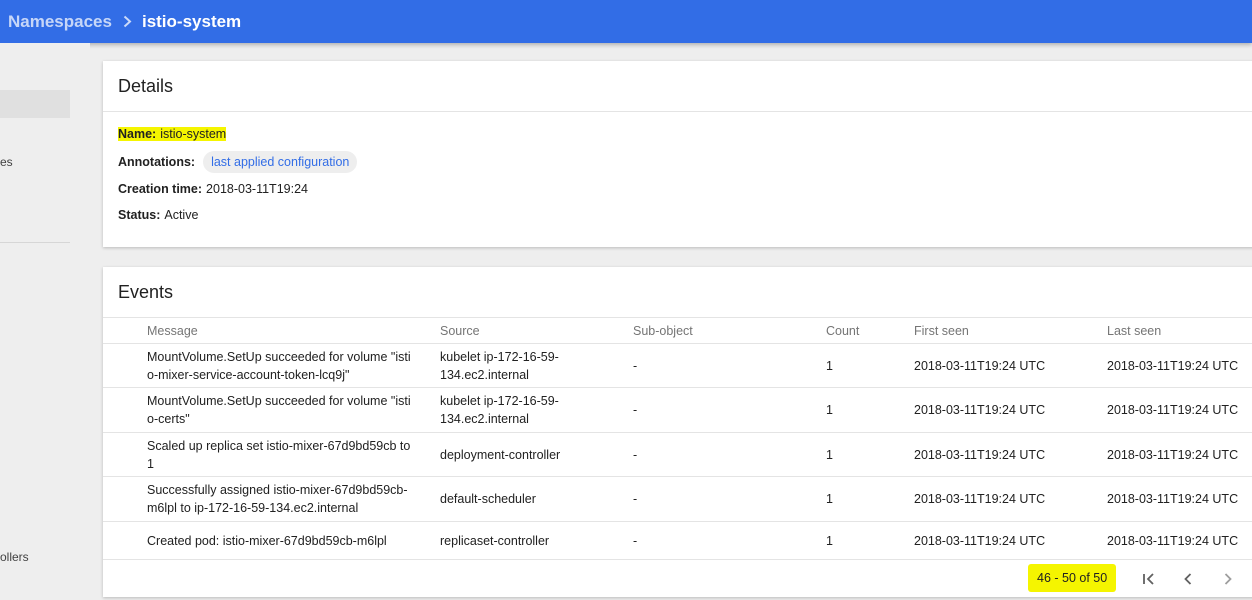  Describe the element at coordinates (139, 215) in the screenshot. I see `detail-status-label: Status:` at that location.